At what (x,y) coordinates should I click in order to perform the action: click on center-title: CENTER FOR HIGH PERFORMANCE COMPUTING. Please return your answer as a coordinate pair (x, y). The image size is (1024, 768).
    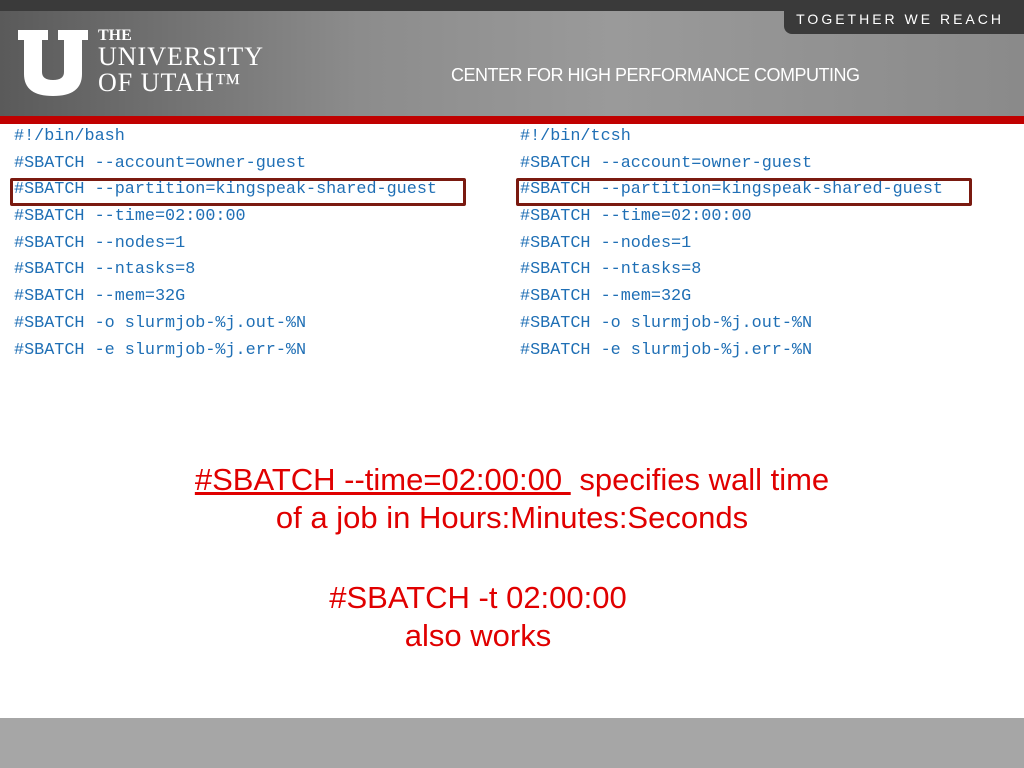
    Looking at the image, I should click on (655, 75).